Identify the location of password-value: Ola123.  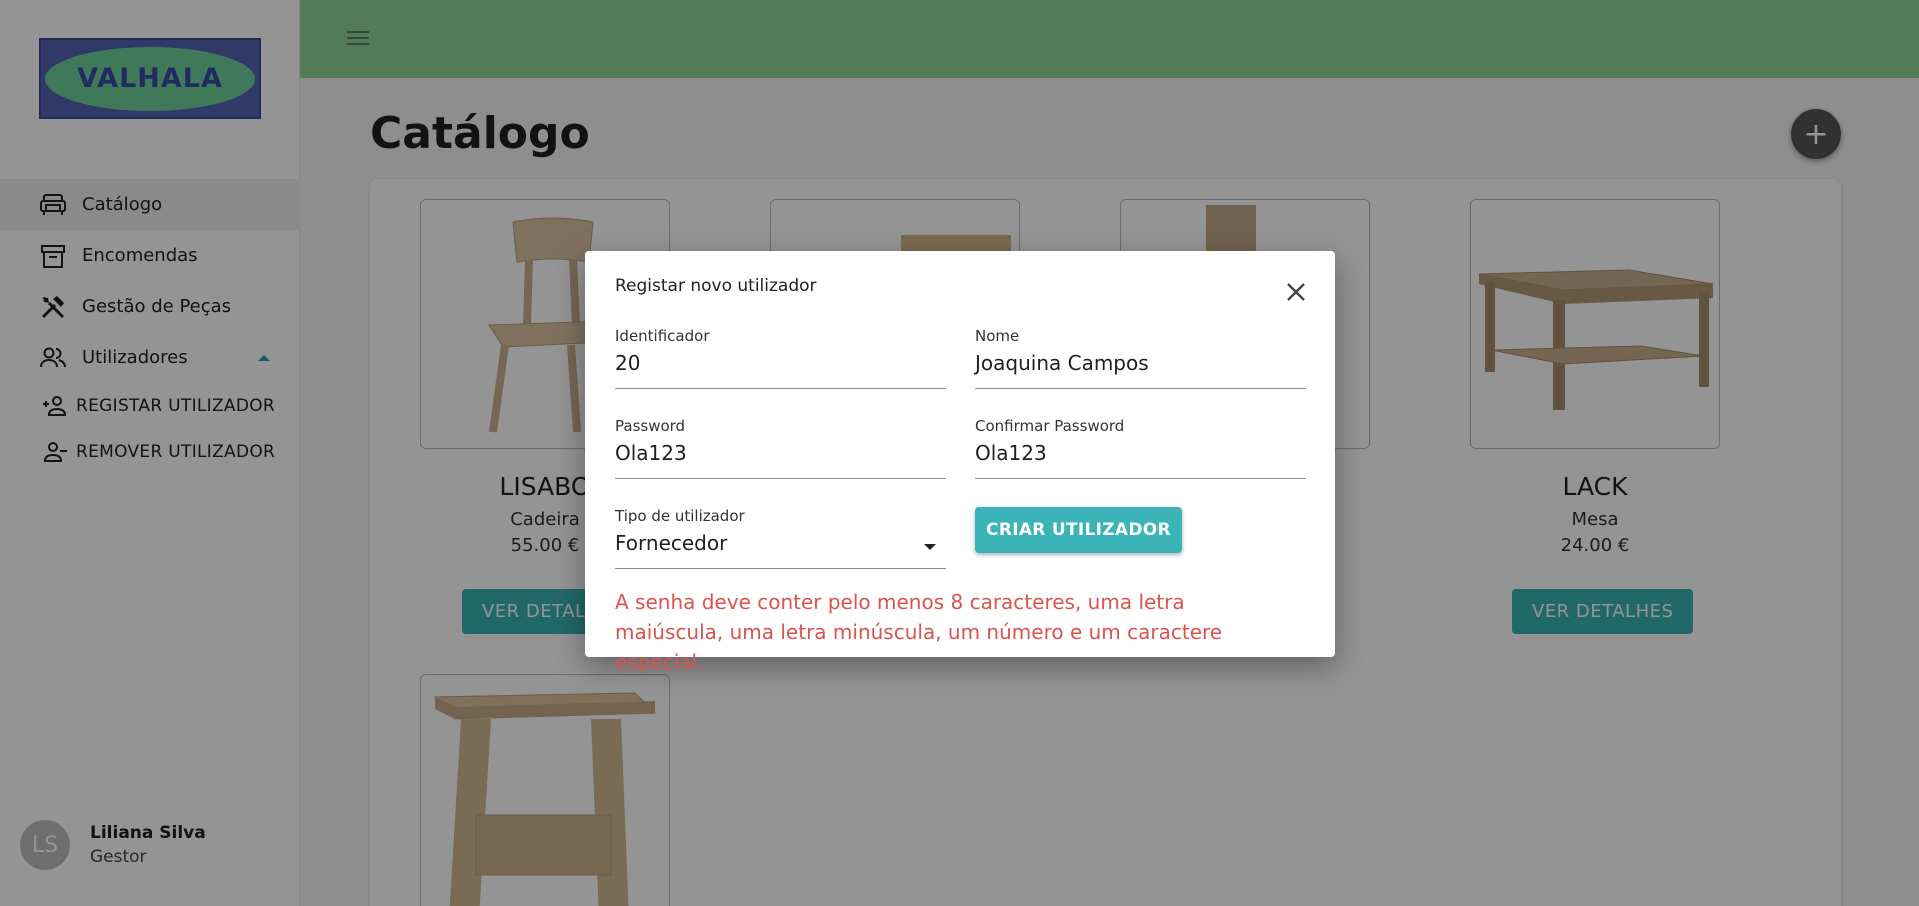
(765, 453).